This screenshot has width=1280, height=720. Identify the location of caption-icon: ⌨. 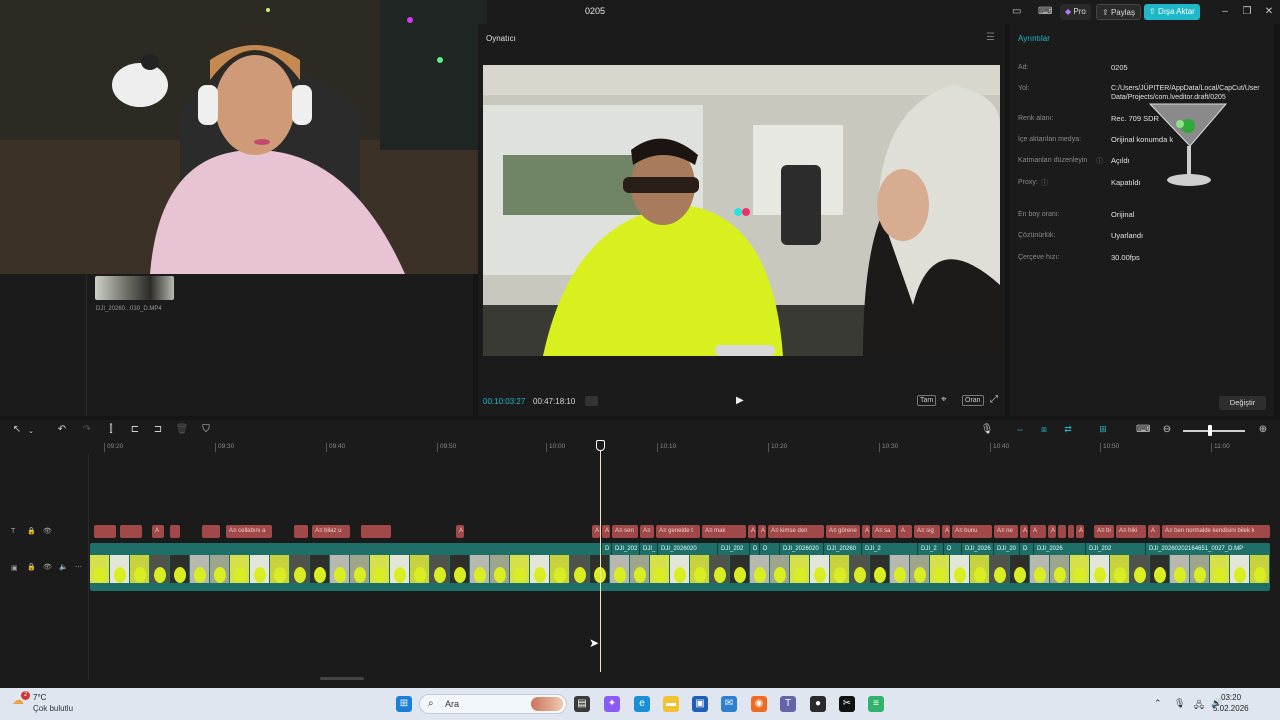
(1143, 429).